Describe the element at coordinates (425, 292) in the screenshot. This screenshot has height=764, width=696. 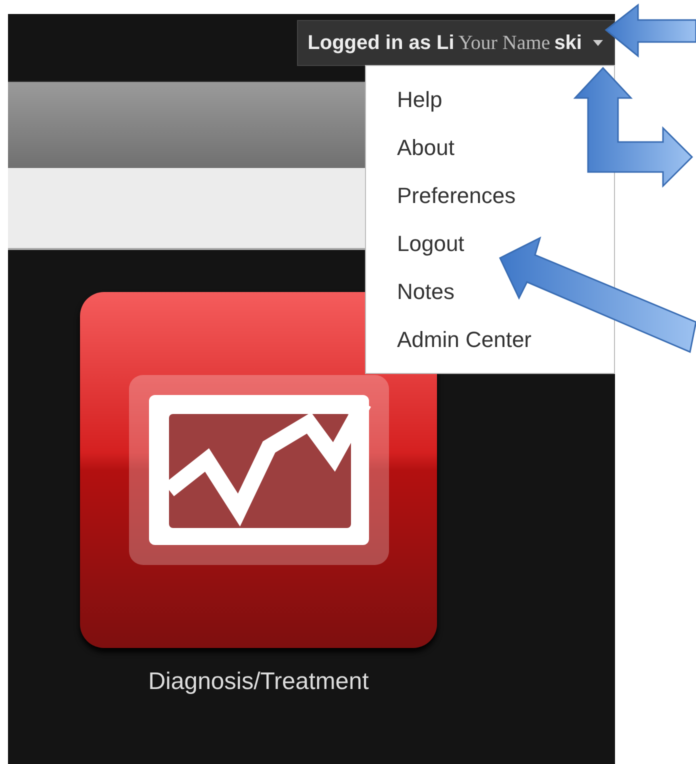
I see `menu-item: Notes` at that location.